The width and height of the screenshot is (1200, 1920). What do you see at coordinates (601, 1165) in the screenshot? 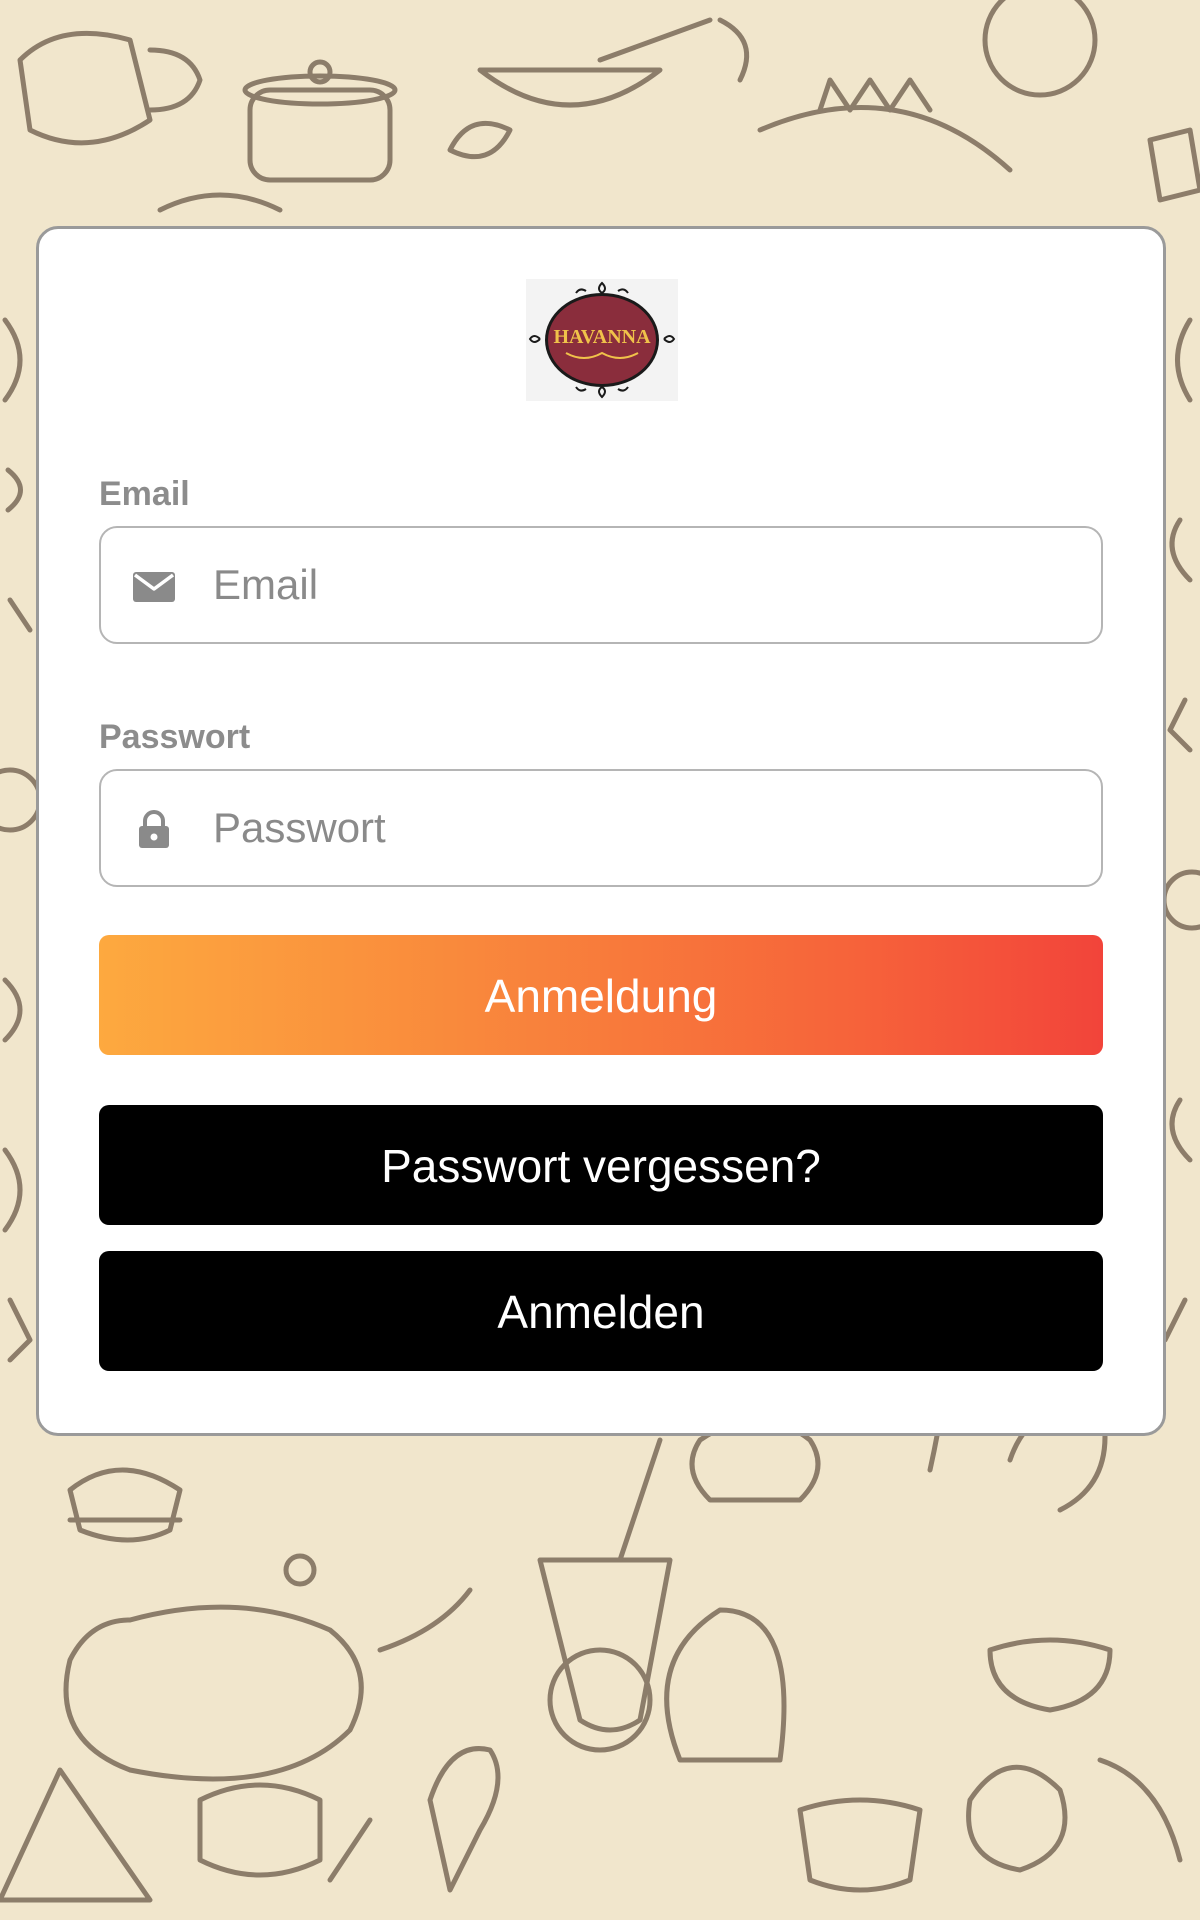
I see `forgot-password-button: Passwort vergessen?` at bounding box center [601, 1165].